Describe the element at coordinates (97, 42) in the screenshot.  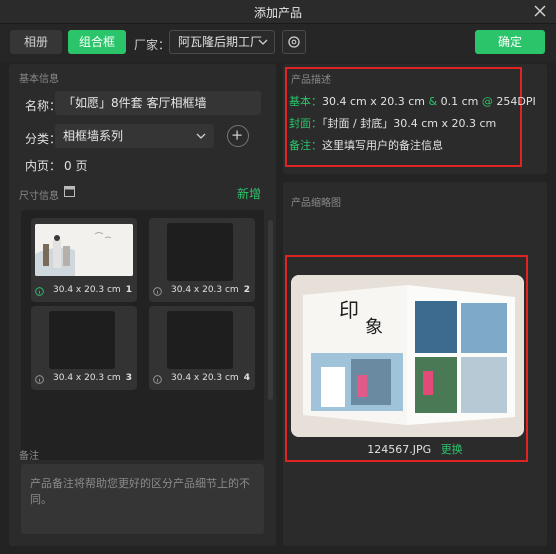
I see `tab-combo-frame: 组合框` at that location.